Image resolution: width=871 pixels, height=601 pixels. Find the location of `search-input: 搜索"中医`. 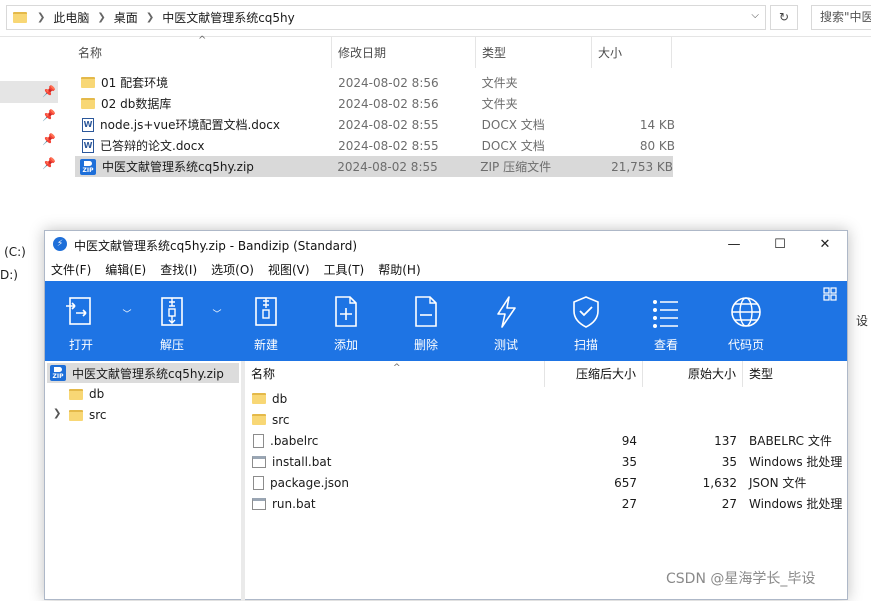

search-input: 搜索"中医 is located at coordinates (841, 17).